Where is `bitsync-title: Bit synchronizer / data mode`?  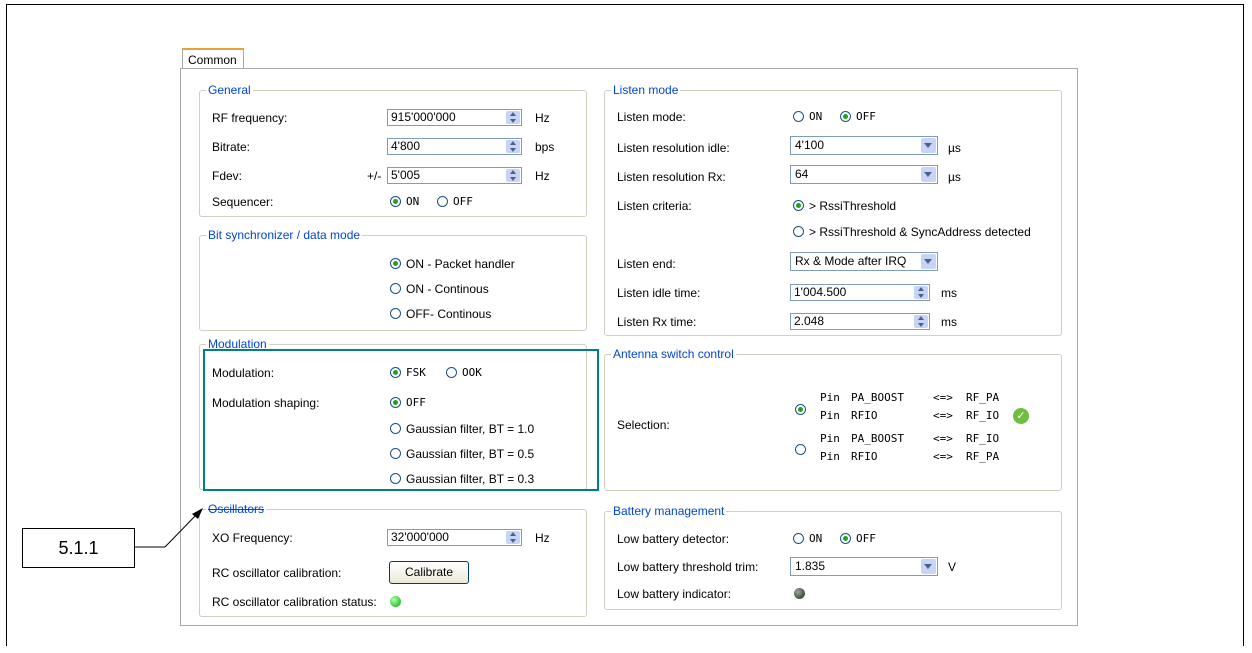
bitsync-title: Bit synchronizer / data mode is located at coordinates (284, 235).